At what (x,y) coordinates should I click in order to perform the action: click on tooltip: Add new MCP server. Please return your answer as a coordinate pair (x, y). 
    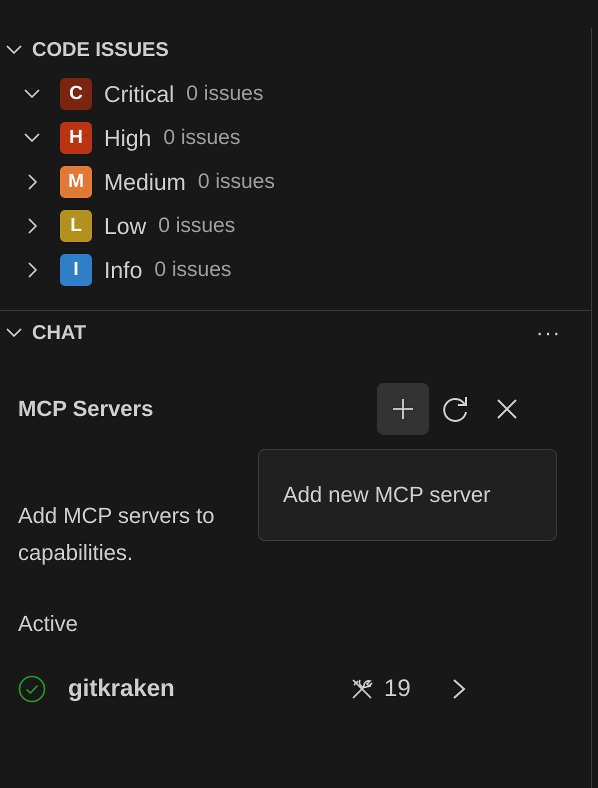
    Looking at the image, I should click on (407, 495).